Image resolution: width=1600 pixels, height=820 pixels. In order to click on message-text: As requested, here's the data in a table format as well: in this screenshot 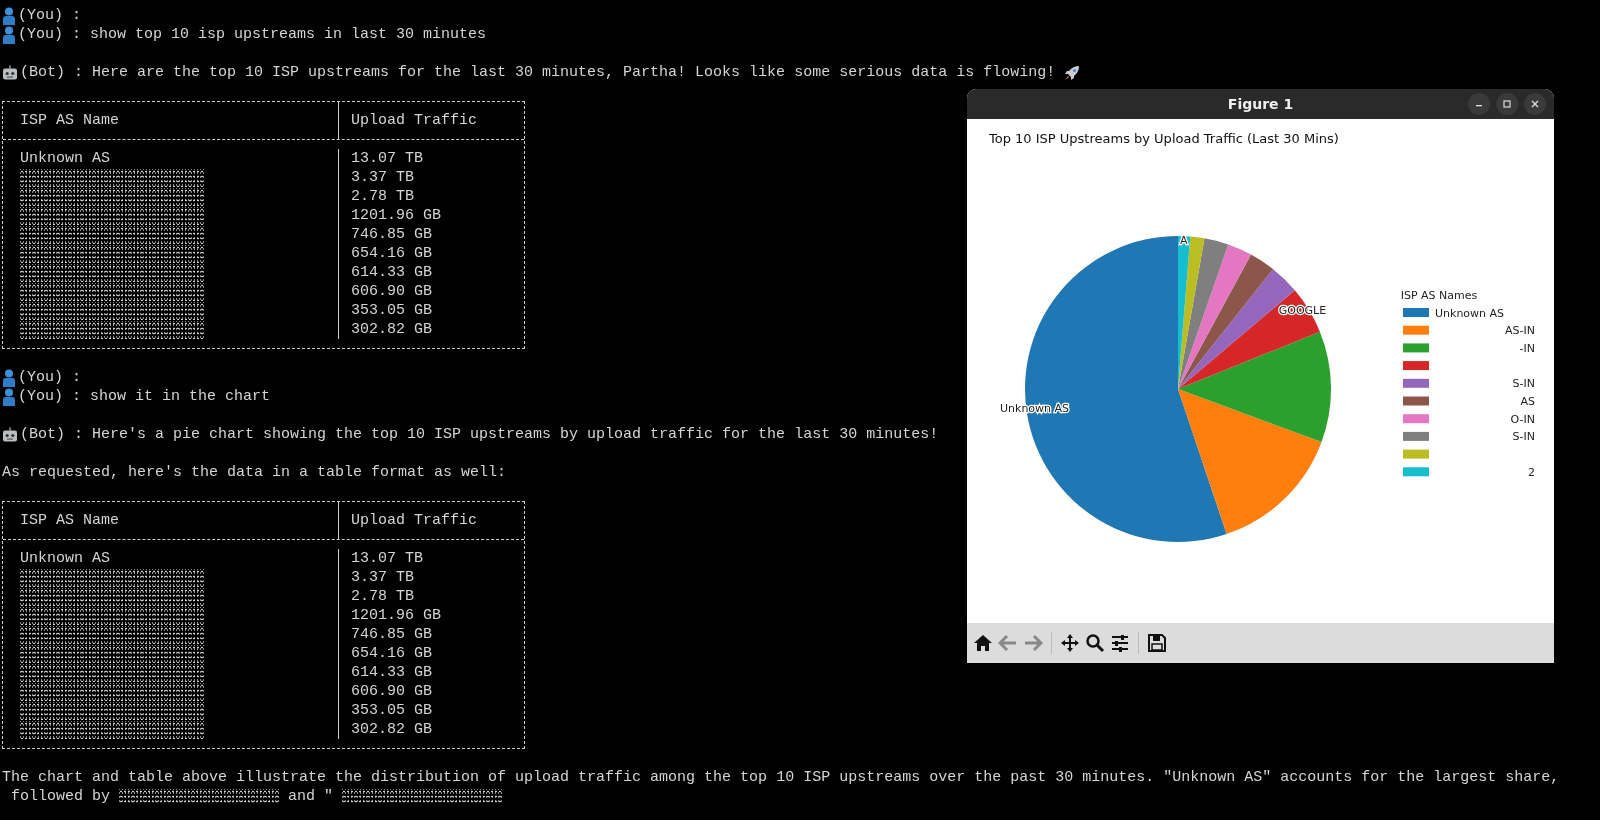, I will do `click(254, 472)`.